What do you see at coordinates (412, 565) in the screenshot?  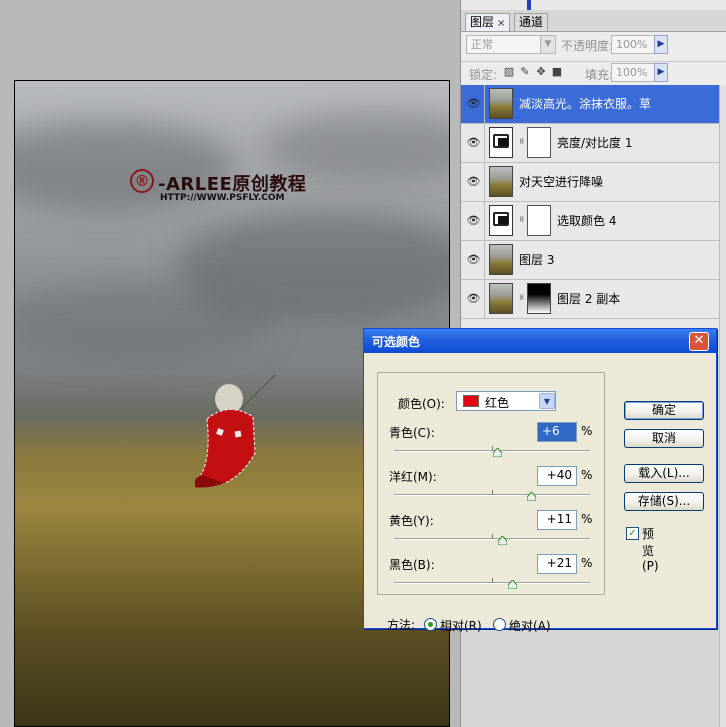 I see `slider-label: 黑色(B):` at bounding box center [412, 565].